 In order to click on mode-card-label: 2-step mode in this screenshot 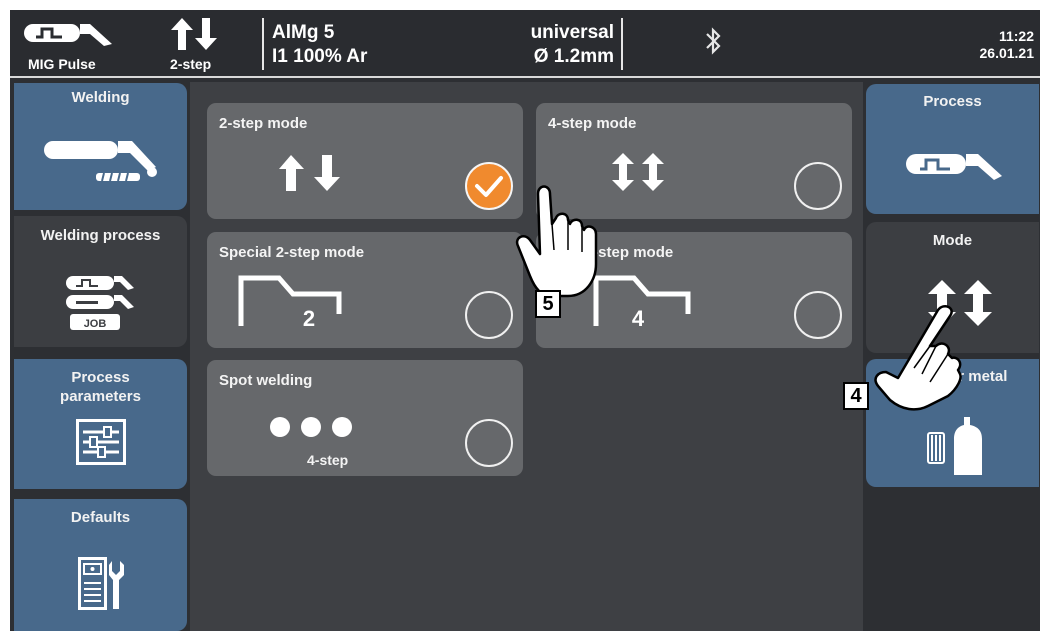, I will do `click(263, 123)`.